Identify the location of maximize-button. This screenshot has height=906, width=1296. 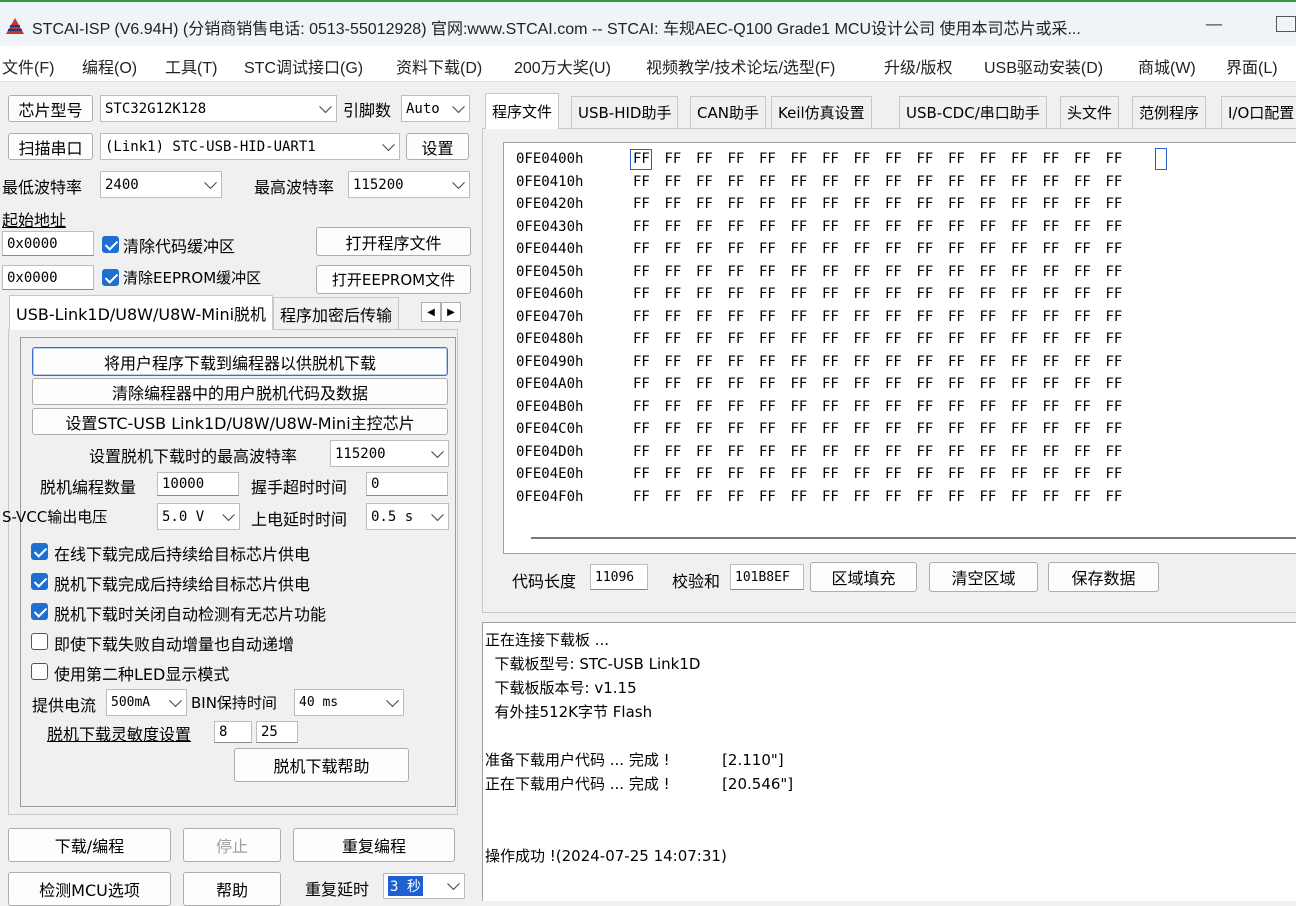
(1286, 24).